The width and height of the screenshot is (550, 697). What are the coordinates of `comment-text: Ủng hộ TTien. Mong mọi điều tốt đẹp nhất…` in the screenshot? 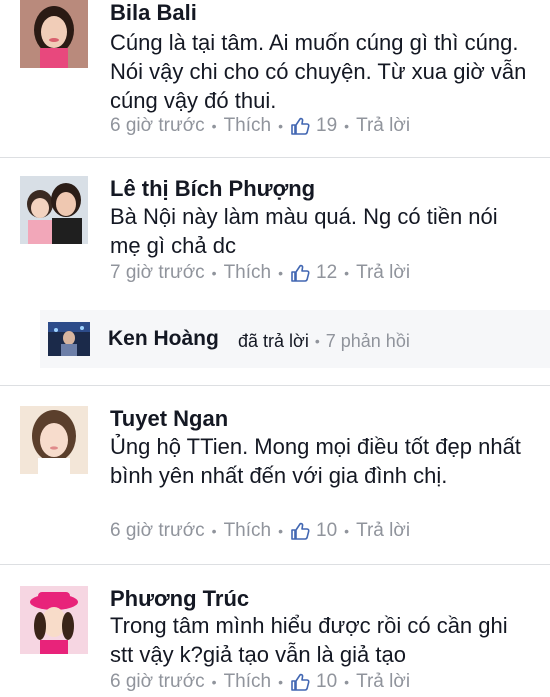 It's located at (315, 461).